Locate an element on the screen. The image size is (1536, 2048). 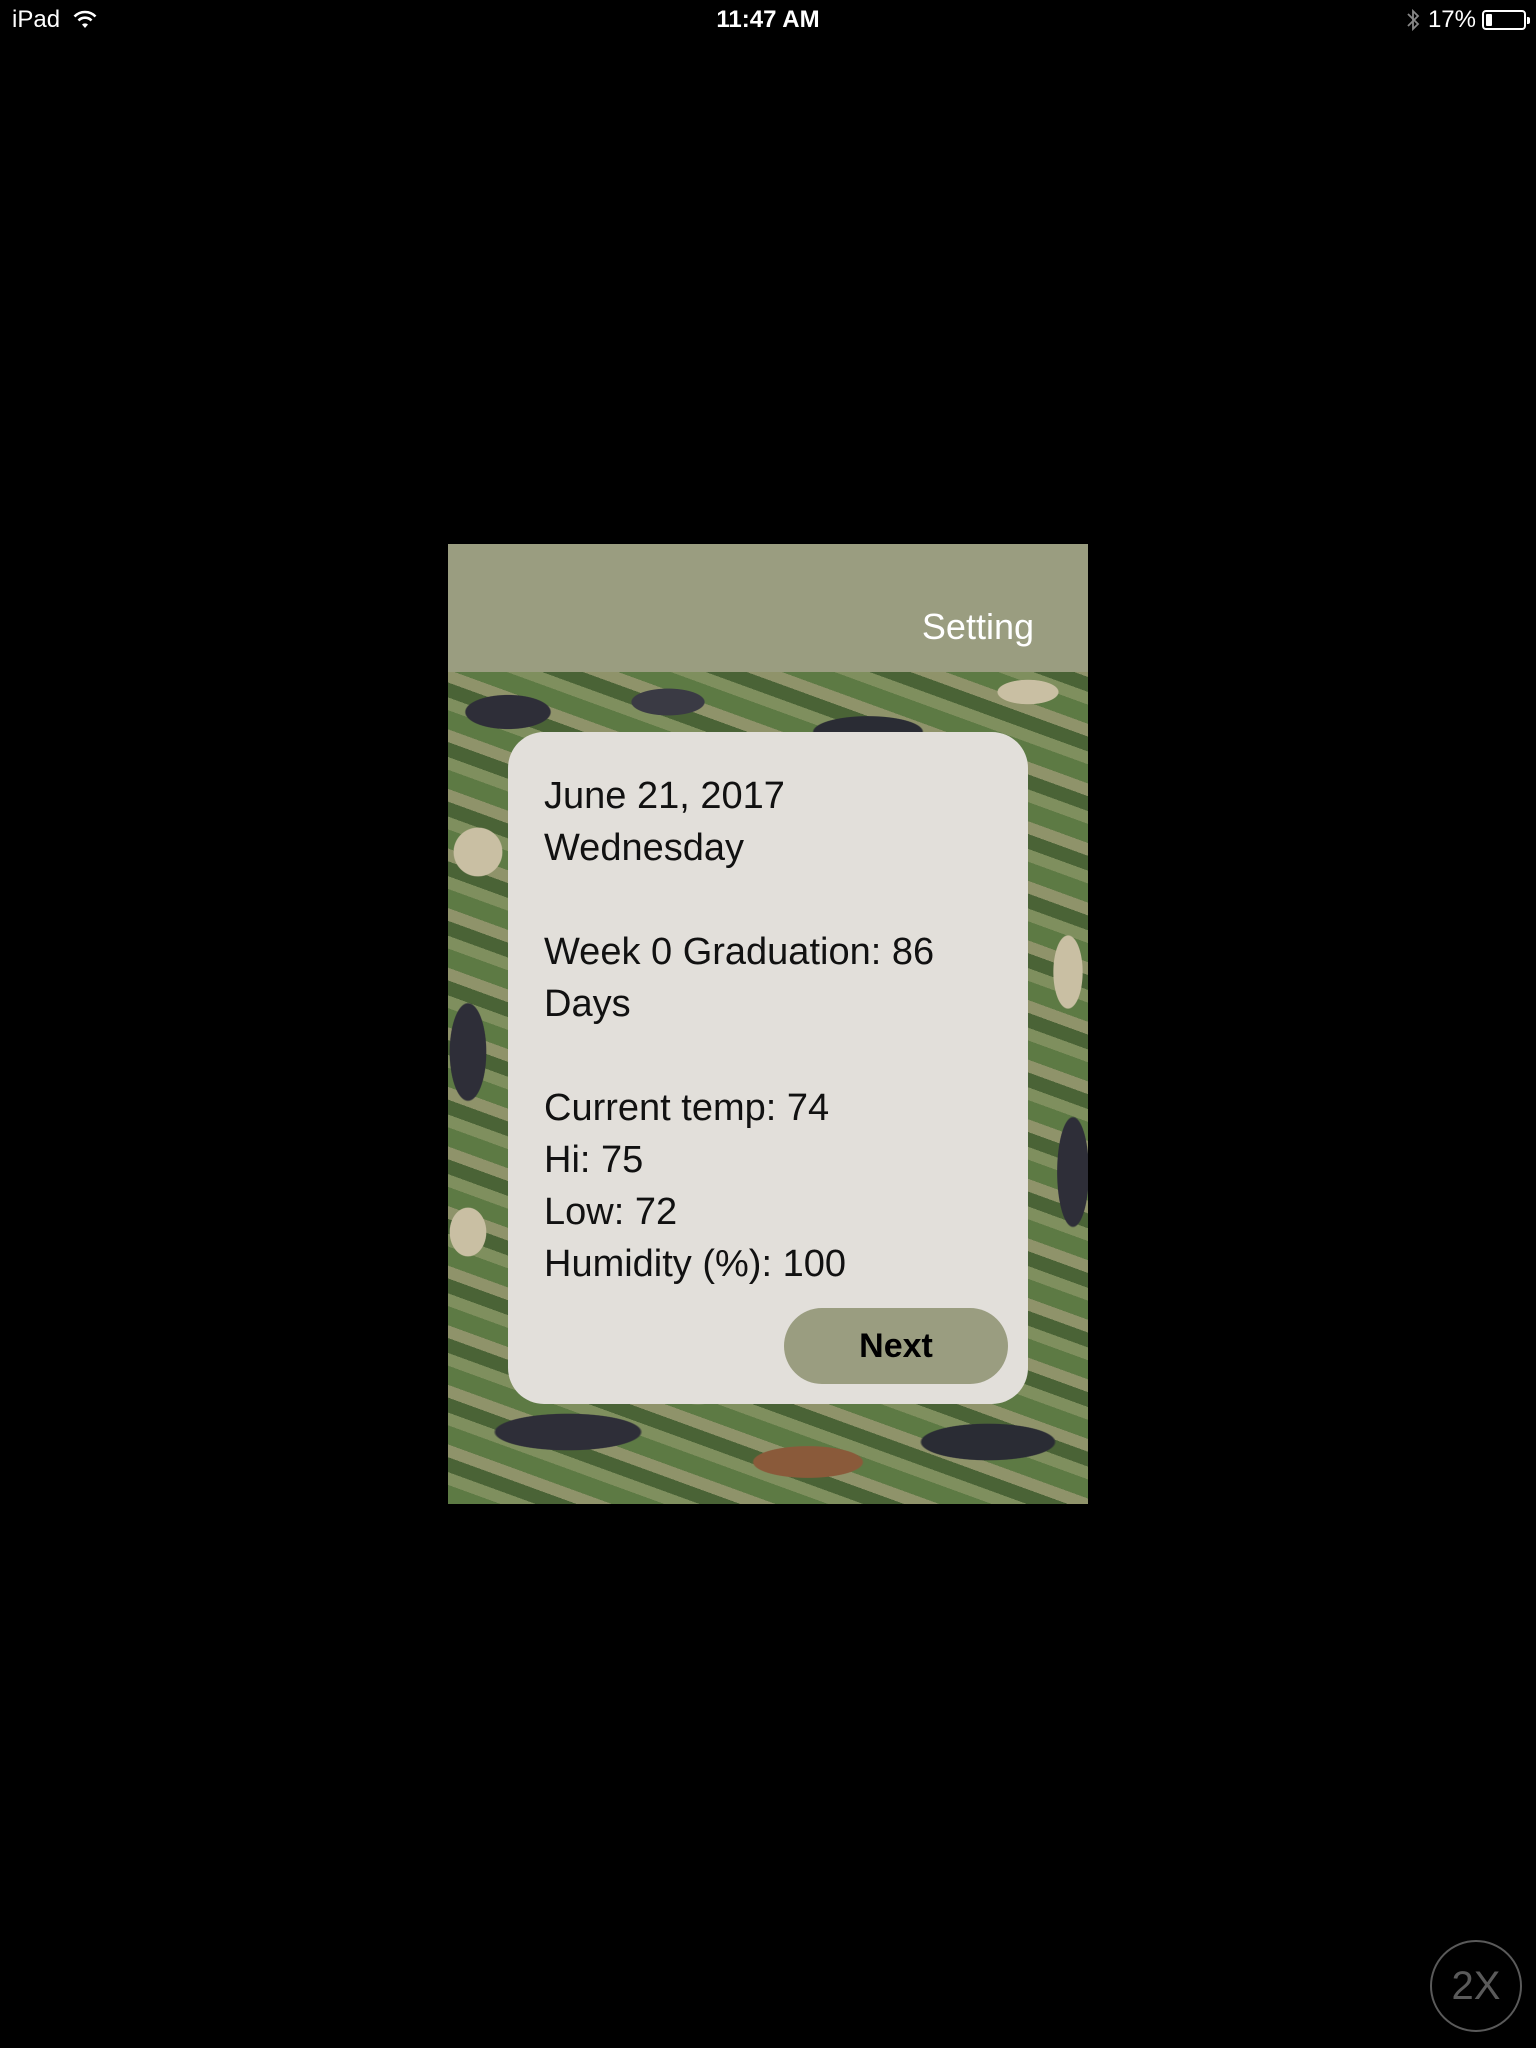
status-time: 11:47 AM is located at coordinates (768, 19).